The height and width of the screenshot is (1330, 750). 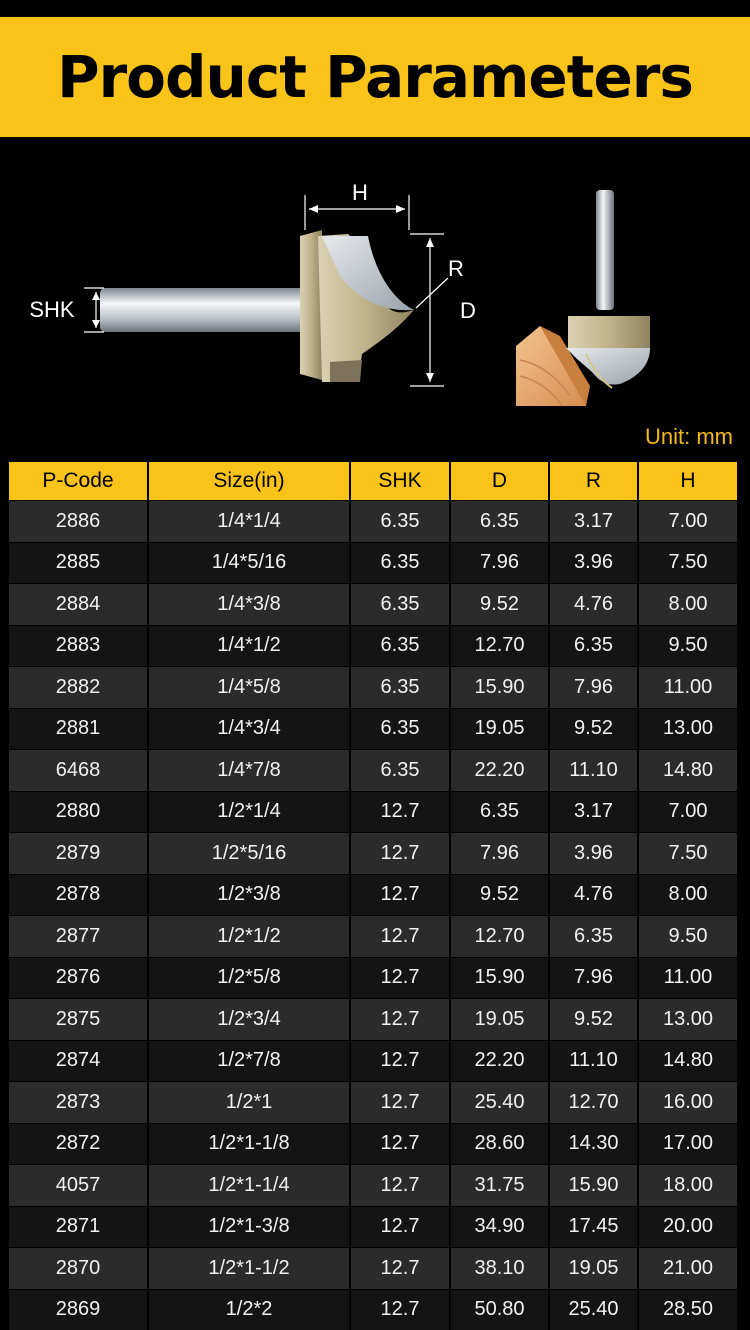 What do you see at coordinates (456, 268) in the screenshot?
I see `dimension-label-r: R` at bounding box center [456, 268].